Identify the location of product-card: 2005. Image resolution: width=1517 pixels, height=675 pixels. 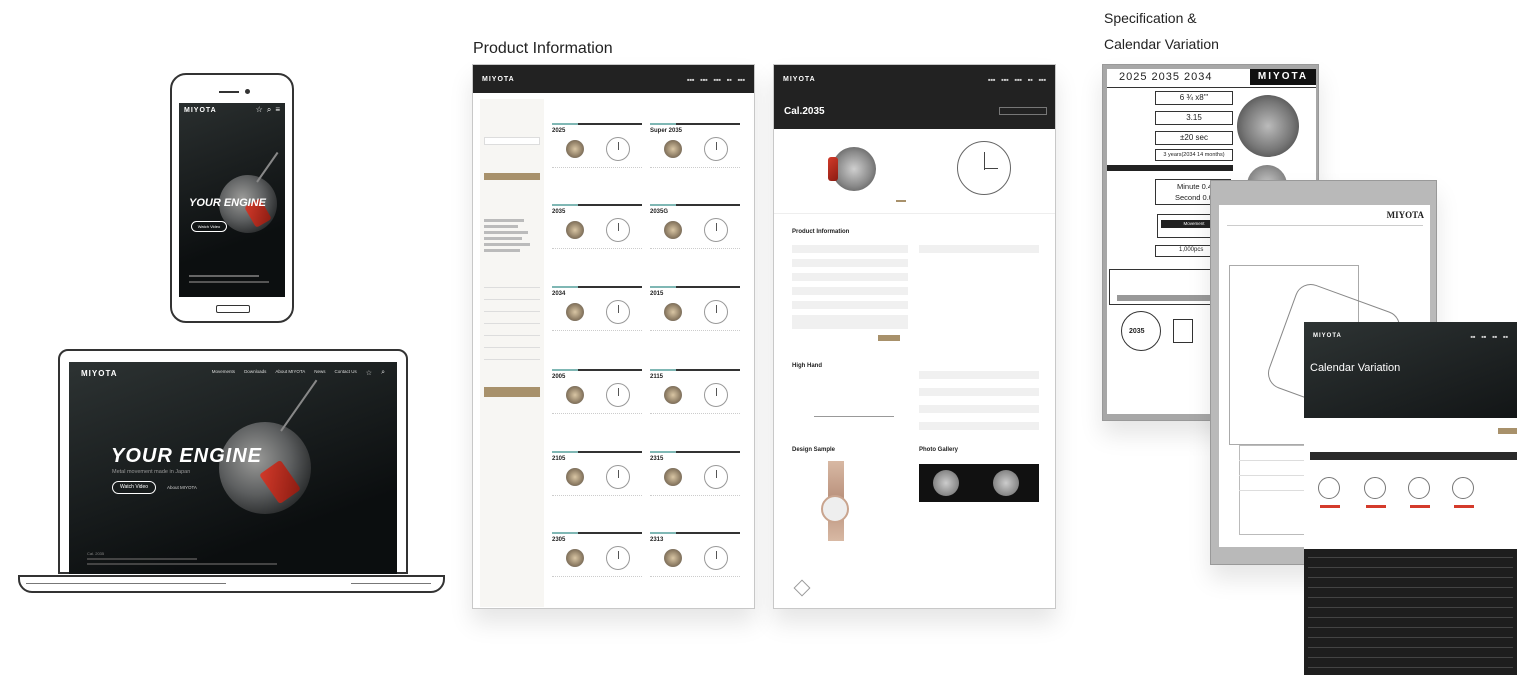
(597, 404).